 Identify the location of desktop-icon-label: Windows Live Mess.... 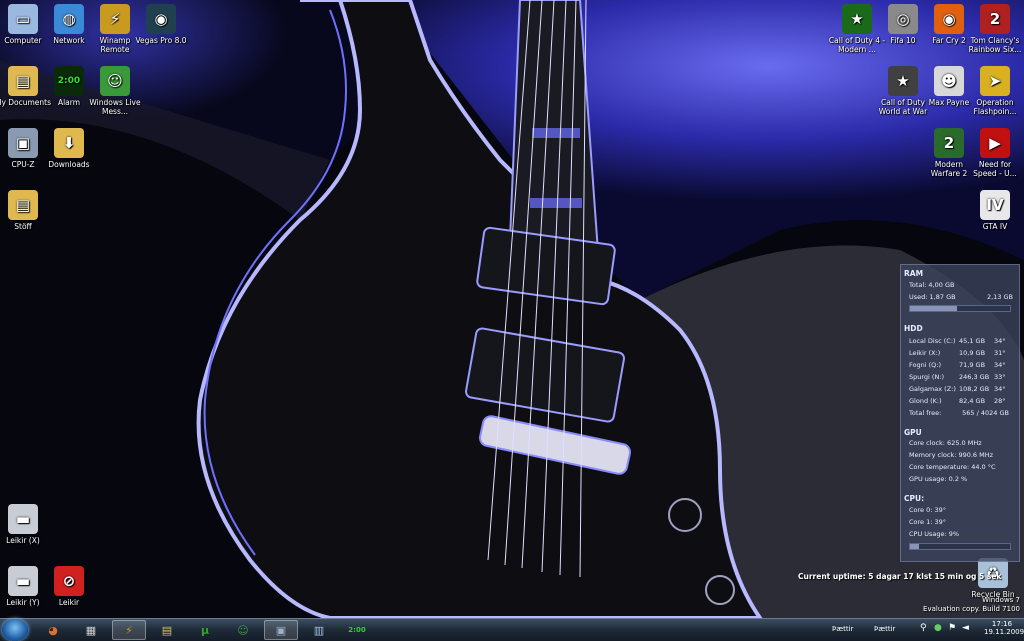
(115, 107).